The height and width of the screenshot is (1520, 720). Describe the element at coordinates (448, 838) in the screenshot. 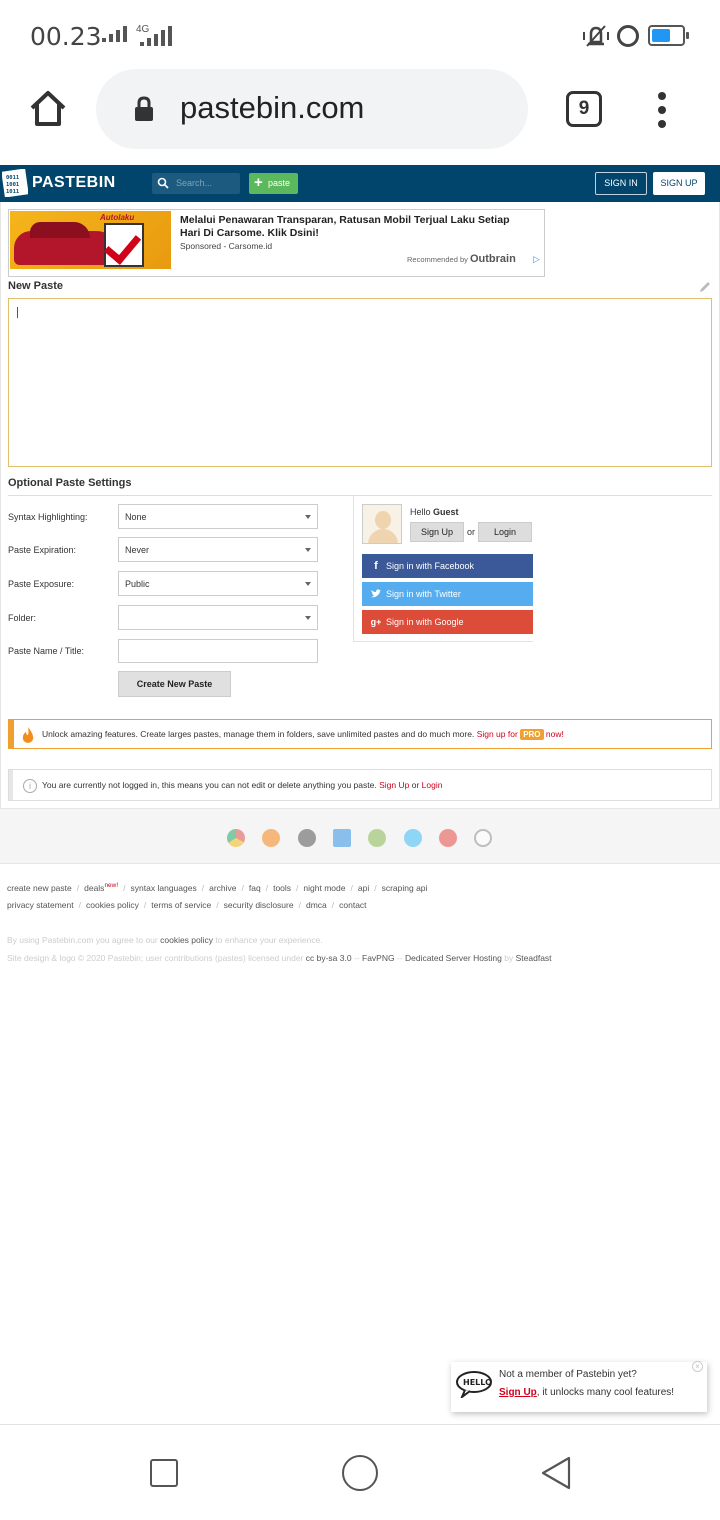

I see `opera-icon` at that location.